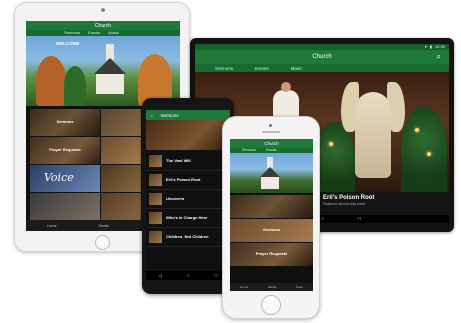  What do you see at coordinates (188, 161) in the screenshot?
I see `list-item: The Vast Will` at bounding box center [188, 161].